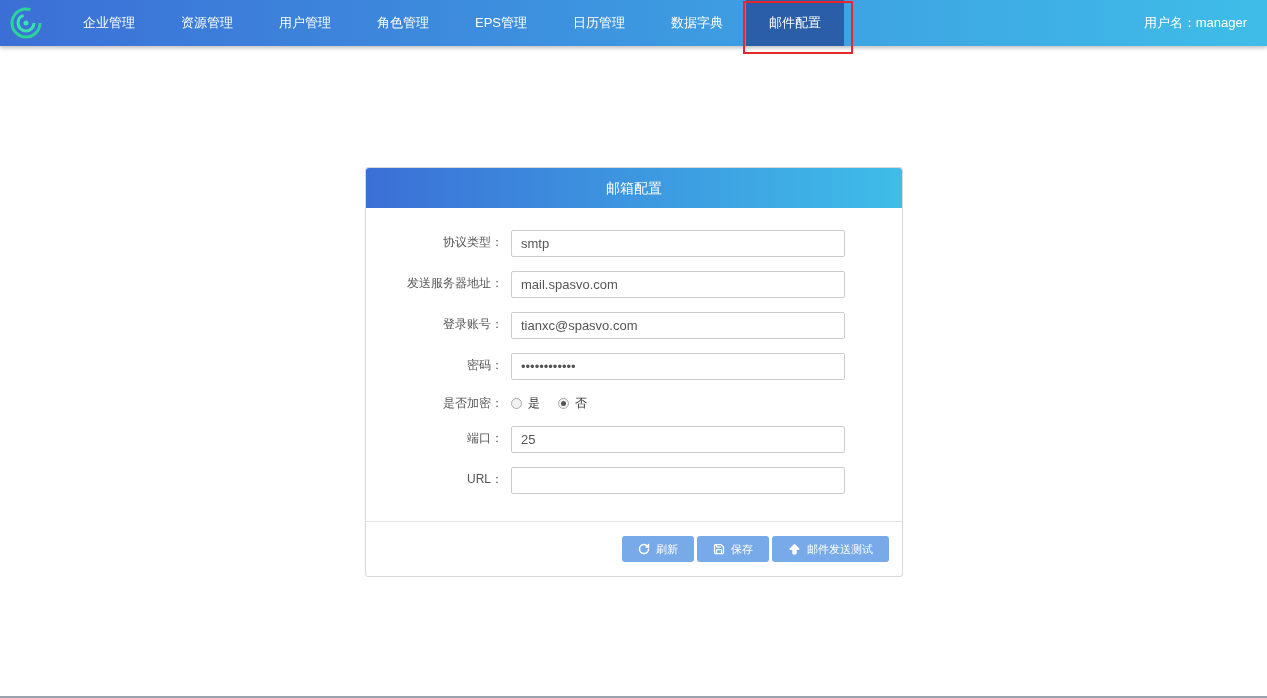 Image resolution: width=1267 pixels, height=698 pixels. Describe the element at coordinates (644, 549) in the screenshot. I see `refresh-icon` at that location.